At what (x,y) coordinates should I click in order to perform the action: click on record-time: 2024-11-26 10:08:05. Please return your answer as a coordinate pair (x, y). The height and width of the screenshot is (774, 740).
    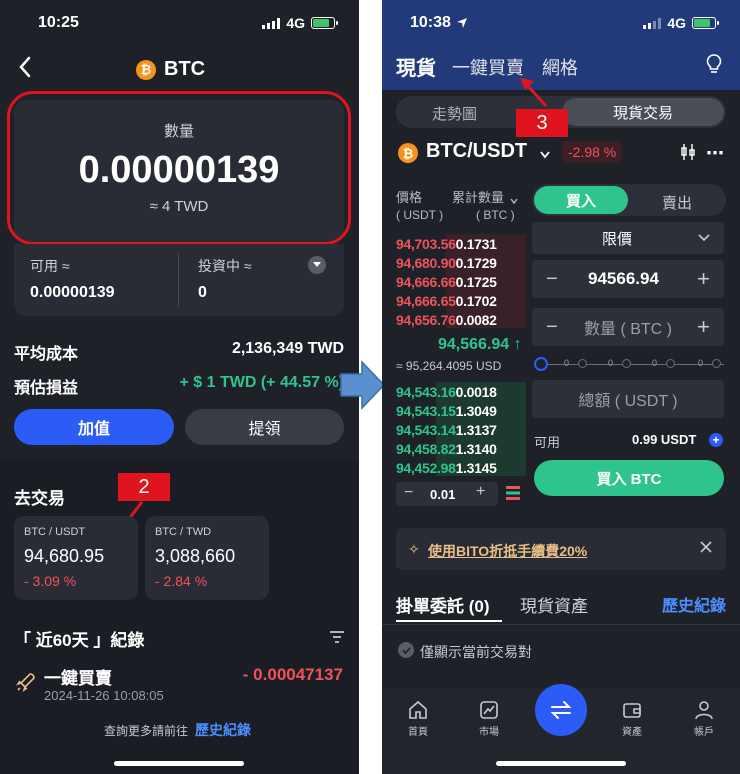
    Looking at the image, I should click on (104, 695).